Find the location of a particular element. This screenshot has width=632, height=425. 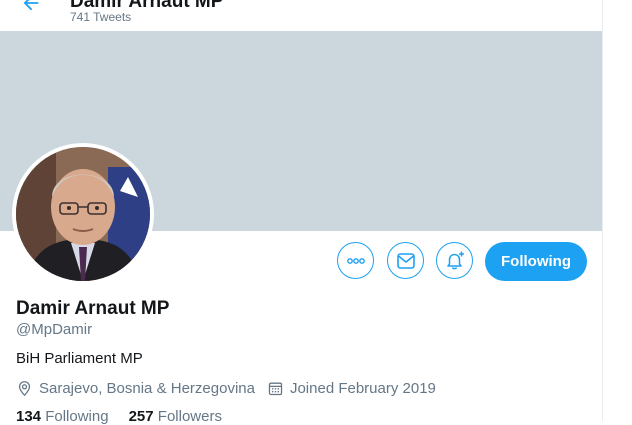

profile-header: Damir Arnaut MP 741 Tweets is located at coordinates (301, 15).